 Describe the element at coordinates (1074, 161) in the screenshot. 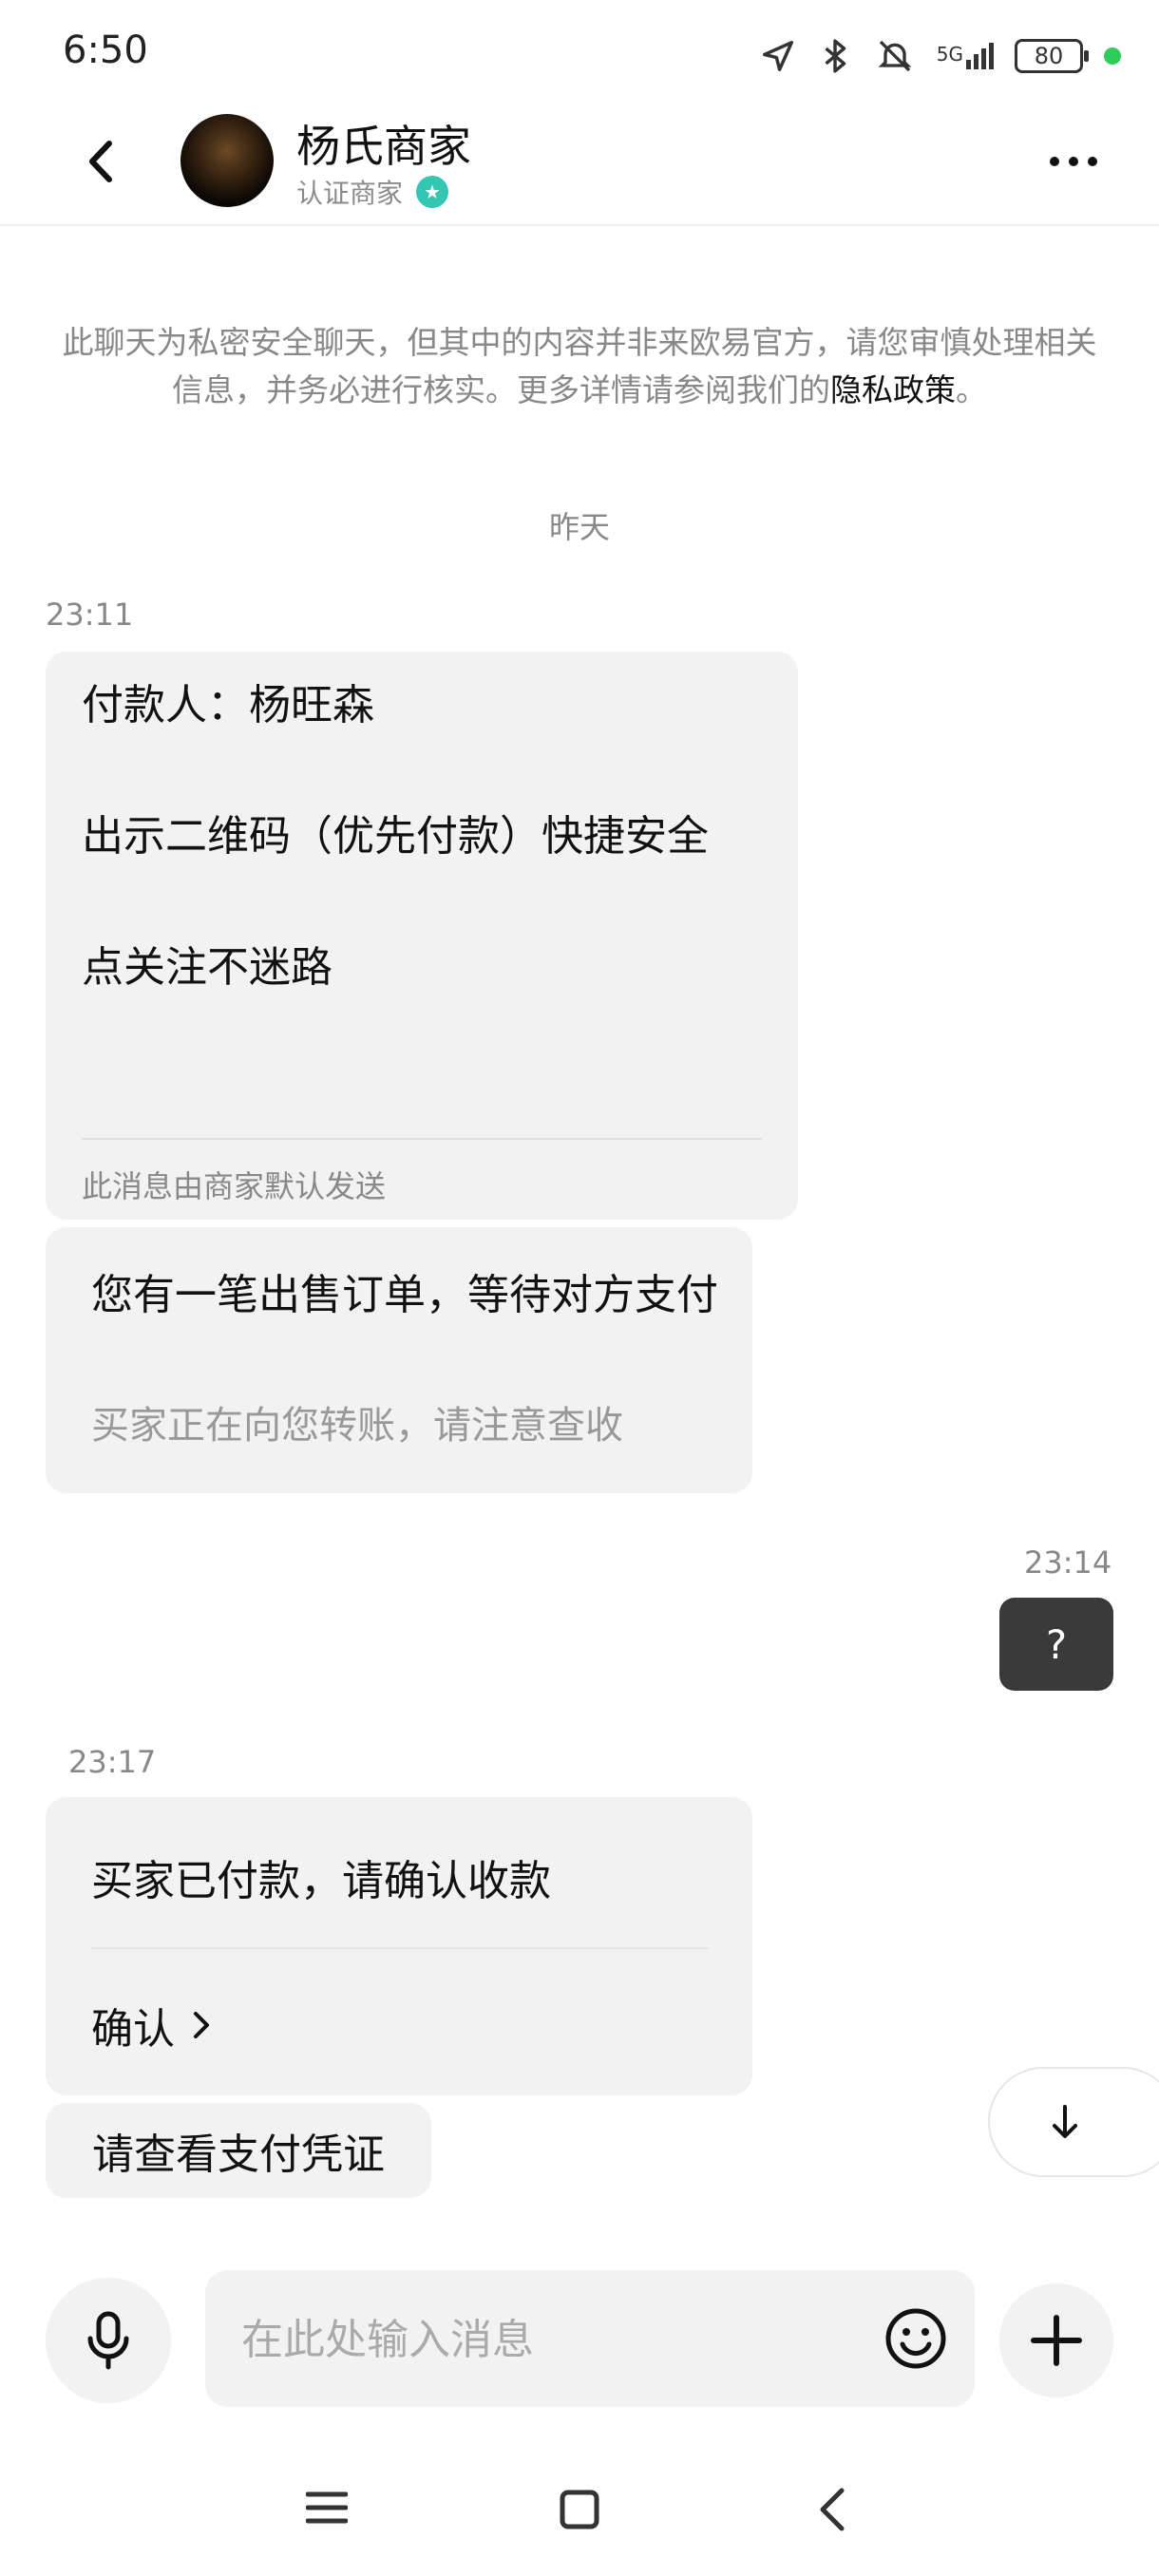

I see `more-options-button` at that location.